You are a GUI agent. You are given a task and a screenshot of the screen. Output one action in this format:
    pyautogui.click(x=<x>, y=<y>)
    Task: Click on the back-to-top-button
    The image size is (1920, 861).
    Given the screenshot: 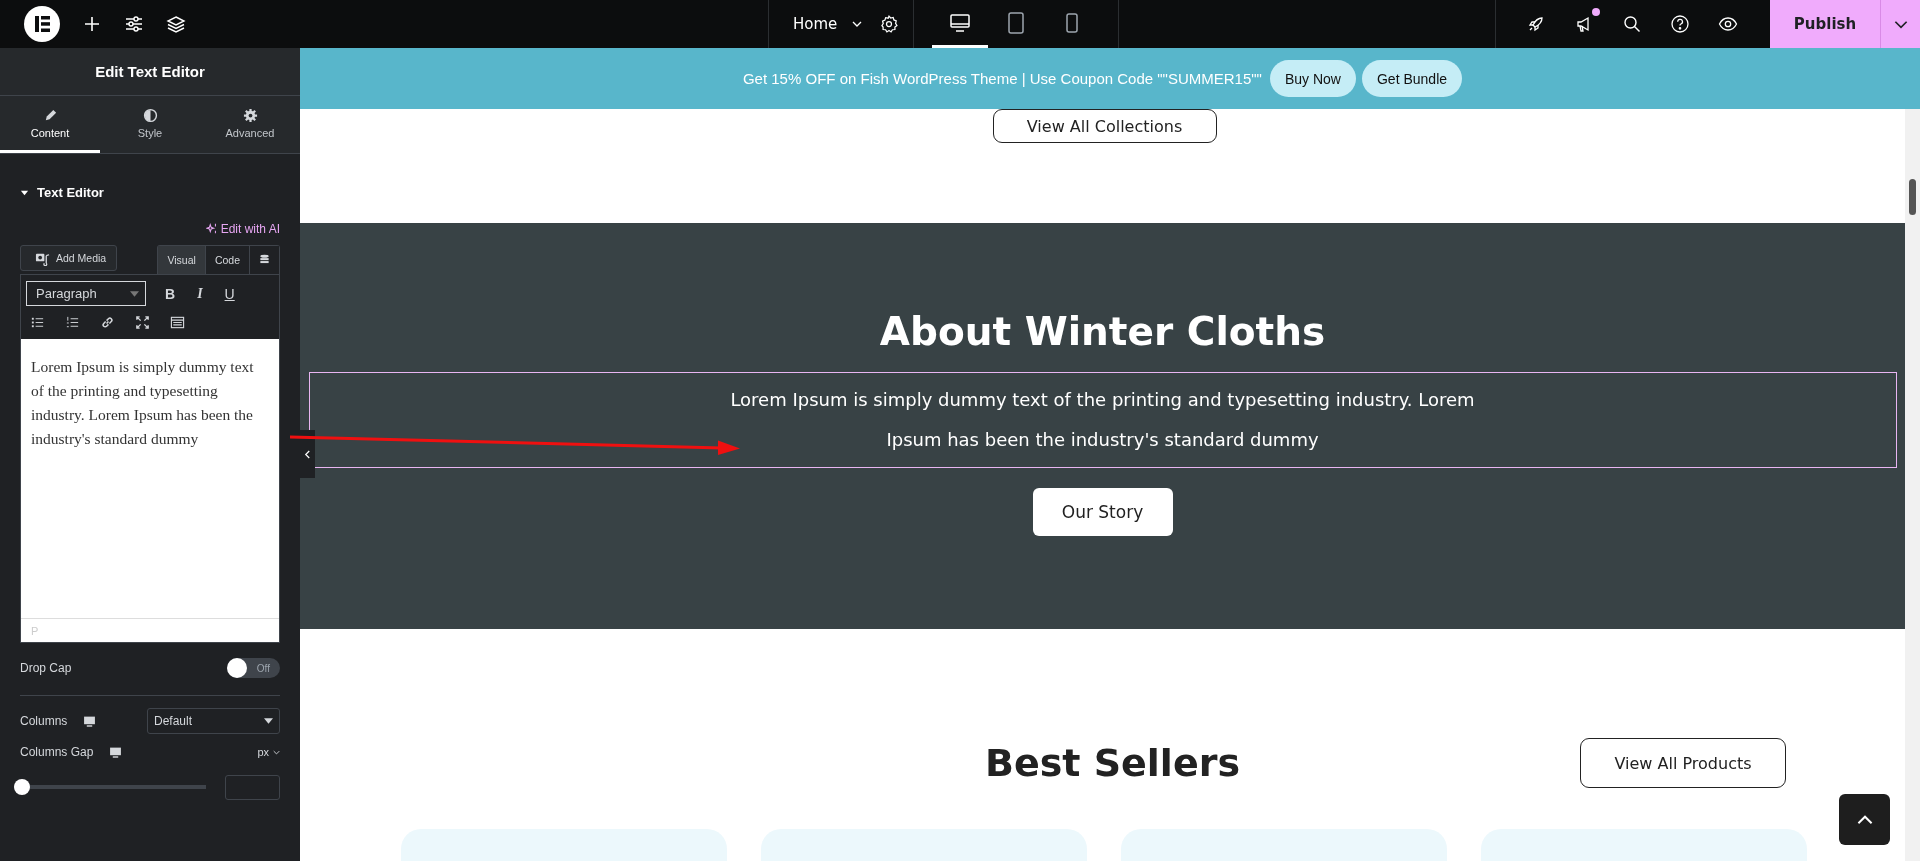 What is the action you would take?
    pyautogui.click(x=1864, y=819)
    